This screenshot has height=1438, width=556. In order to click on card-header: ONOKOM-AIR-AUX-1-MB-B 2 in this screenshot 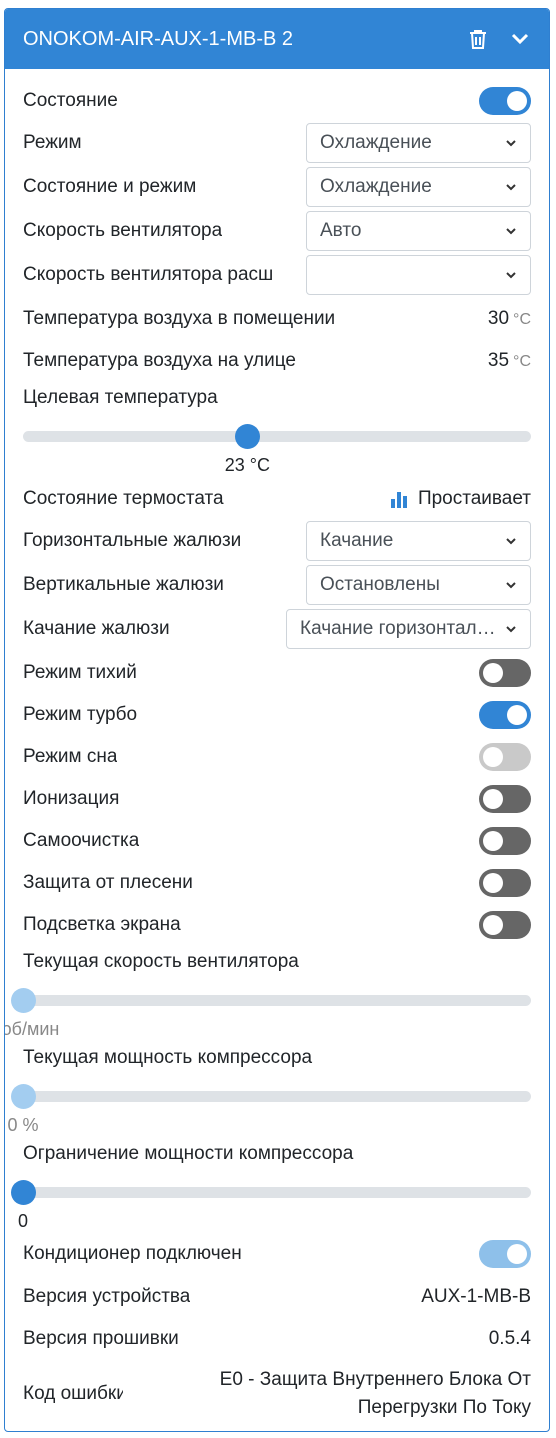, I will do `click(277, 39)`.